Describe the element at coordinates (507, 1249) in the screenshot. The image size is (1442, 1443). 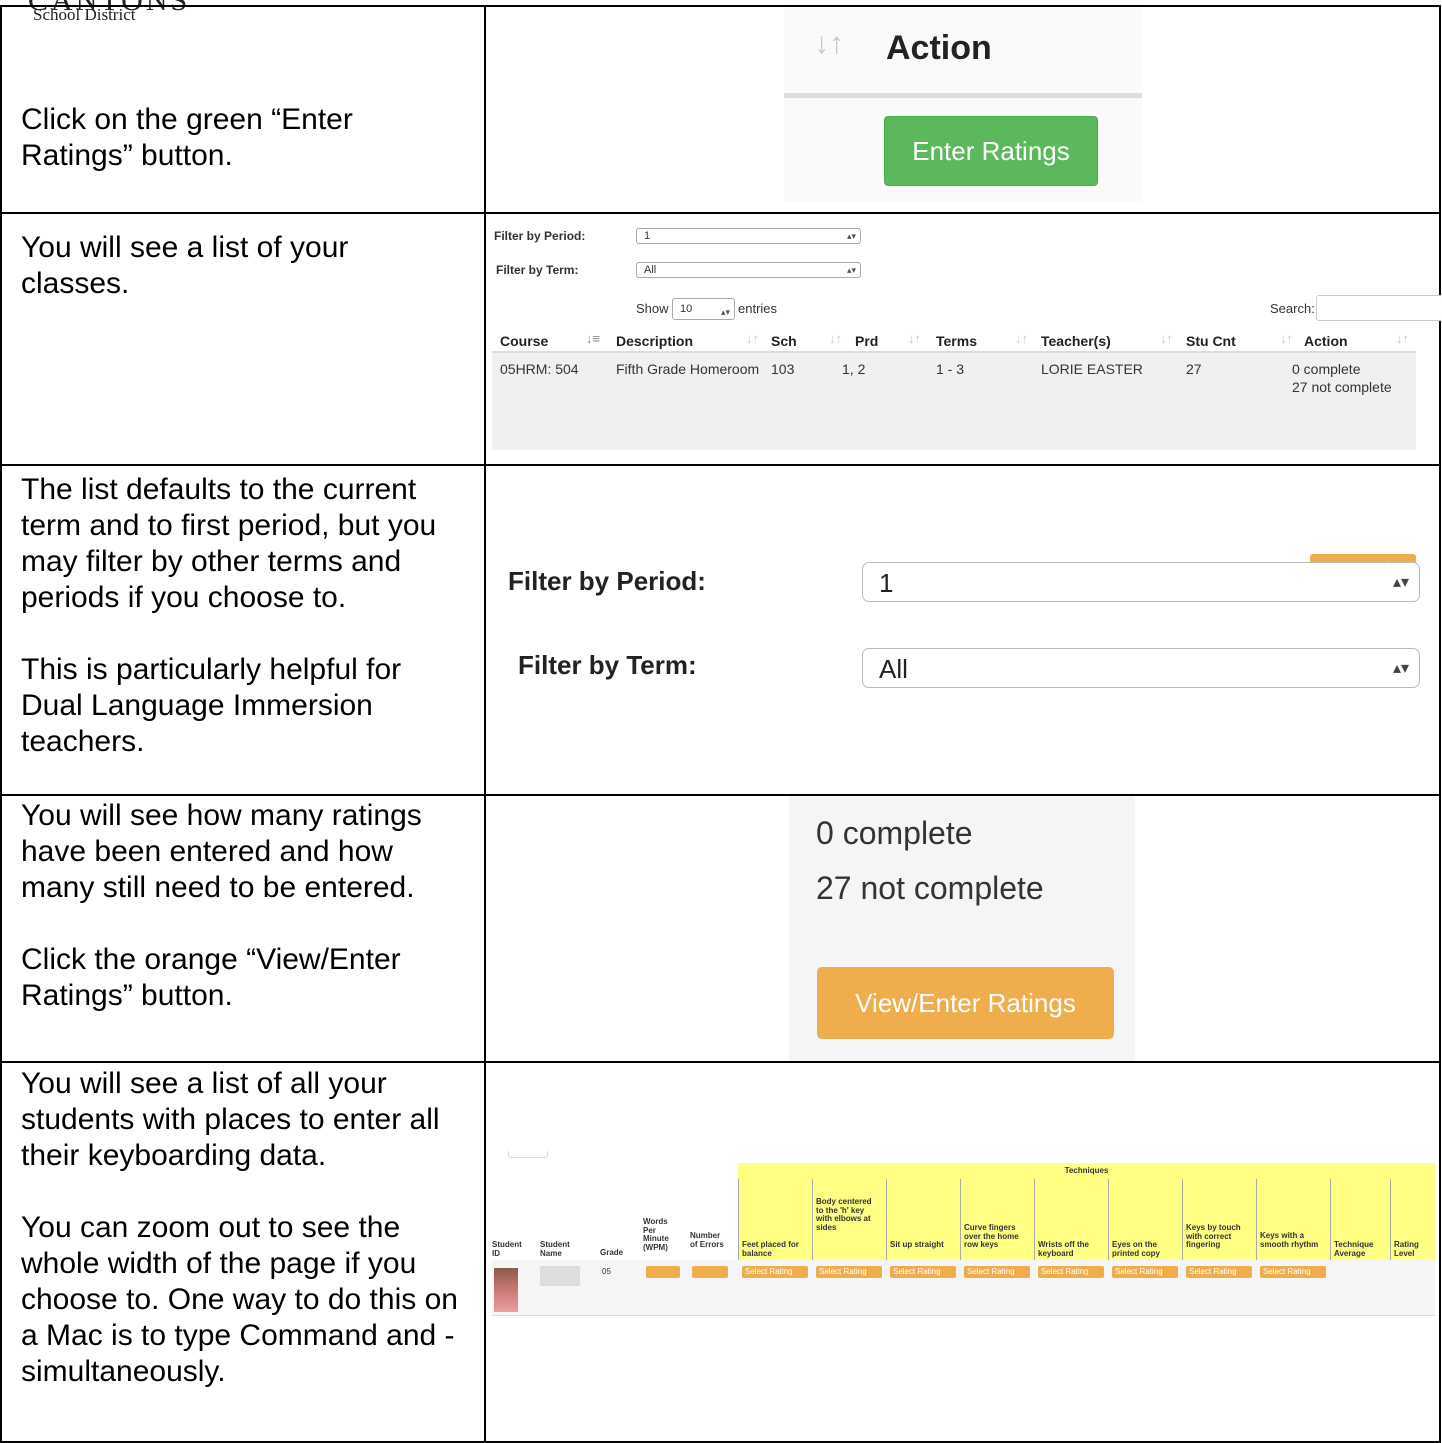
I see `col-student-id: Student ID` at that location.